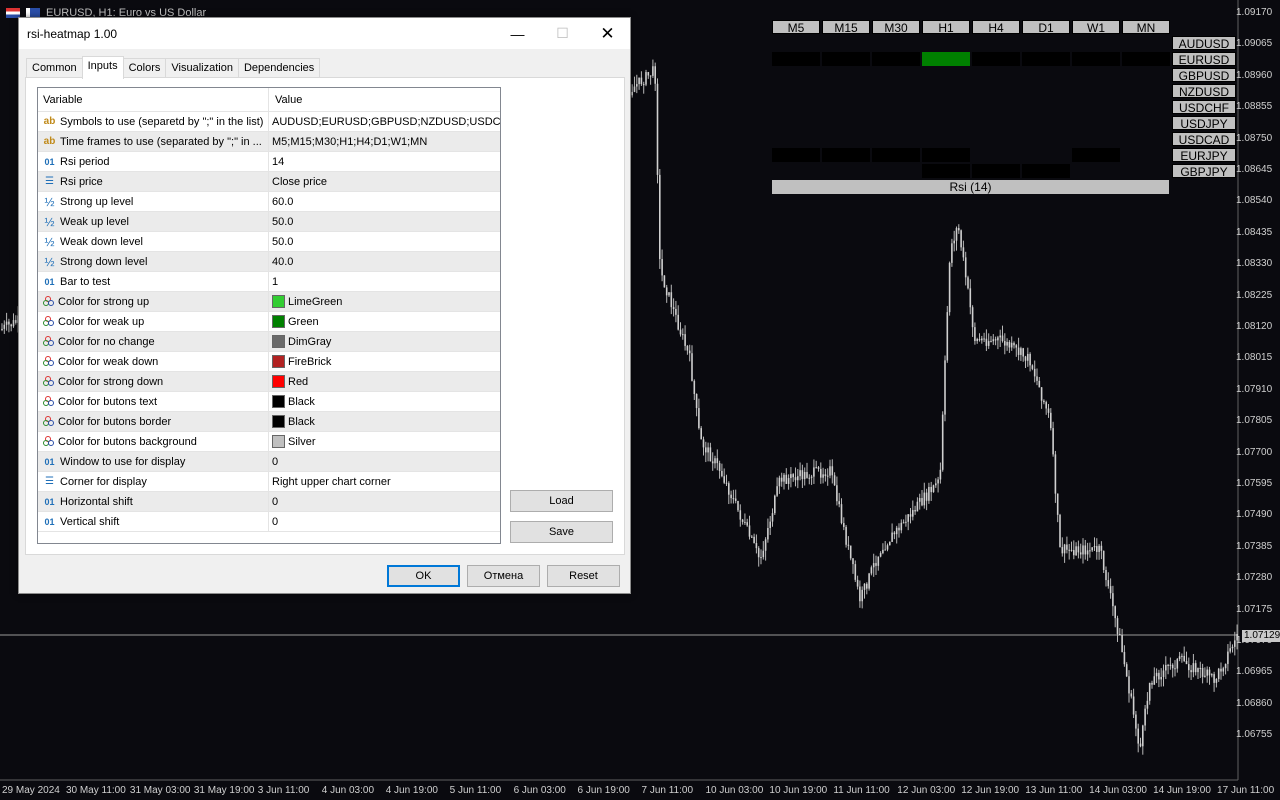 This screenshot has width=1280, height=800. Describe the element at coordinates (1096, 27) in the screenshot. I see `timeframe-button-w1: W1` at that location.